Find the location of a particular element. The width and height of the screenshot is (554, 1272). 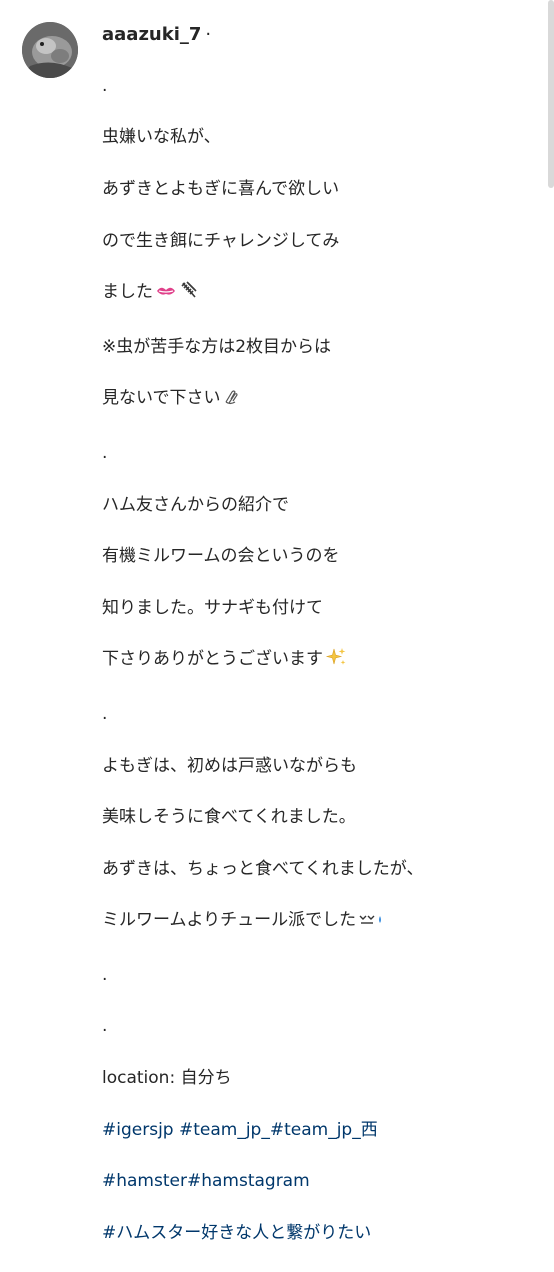

caption-line-with-emoji: ました is located at coordinates (322, 294).